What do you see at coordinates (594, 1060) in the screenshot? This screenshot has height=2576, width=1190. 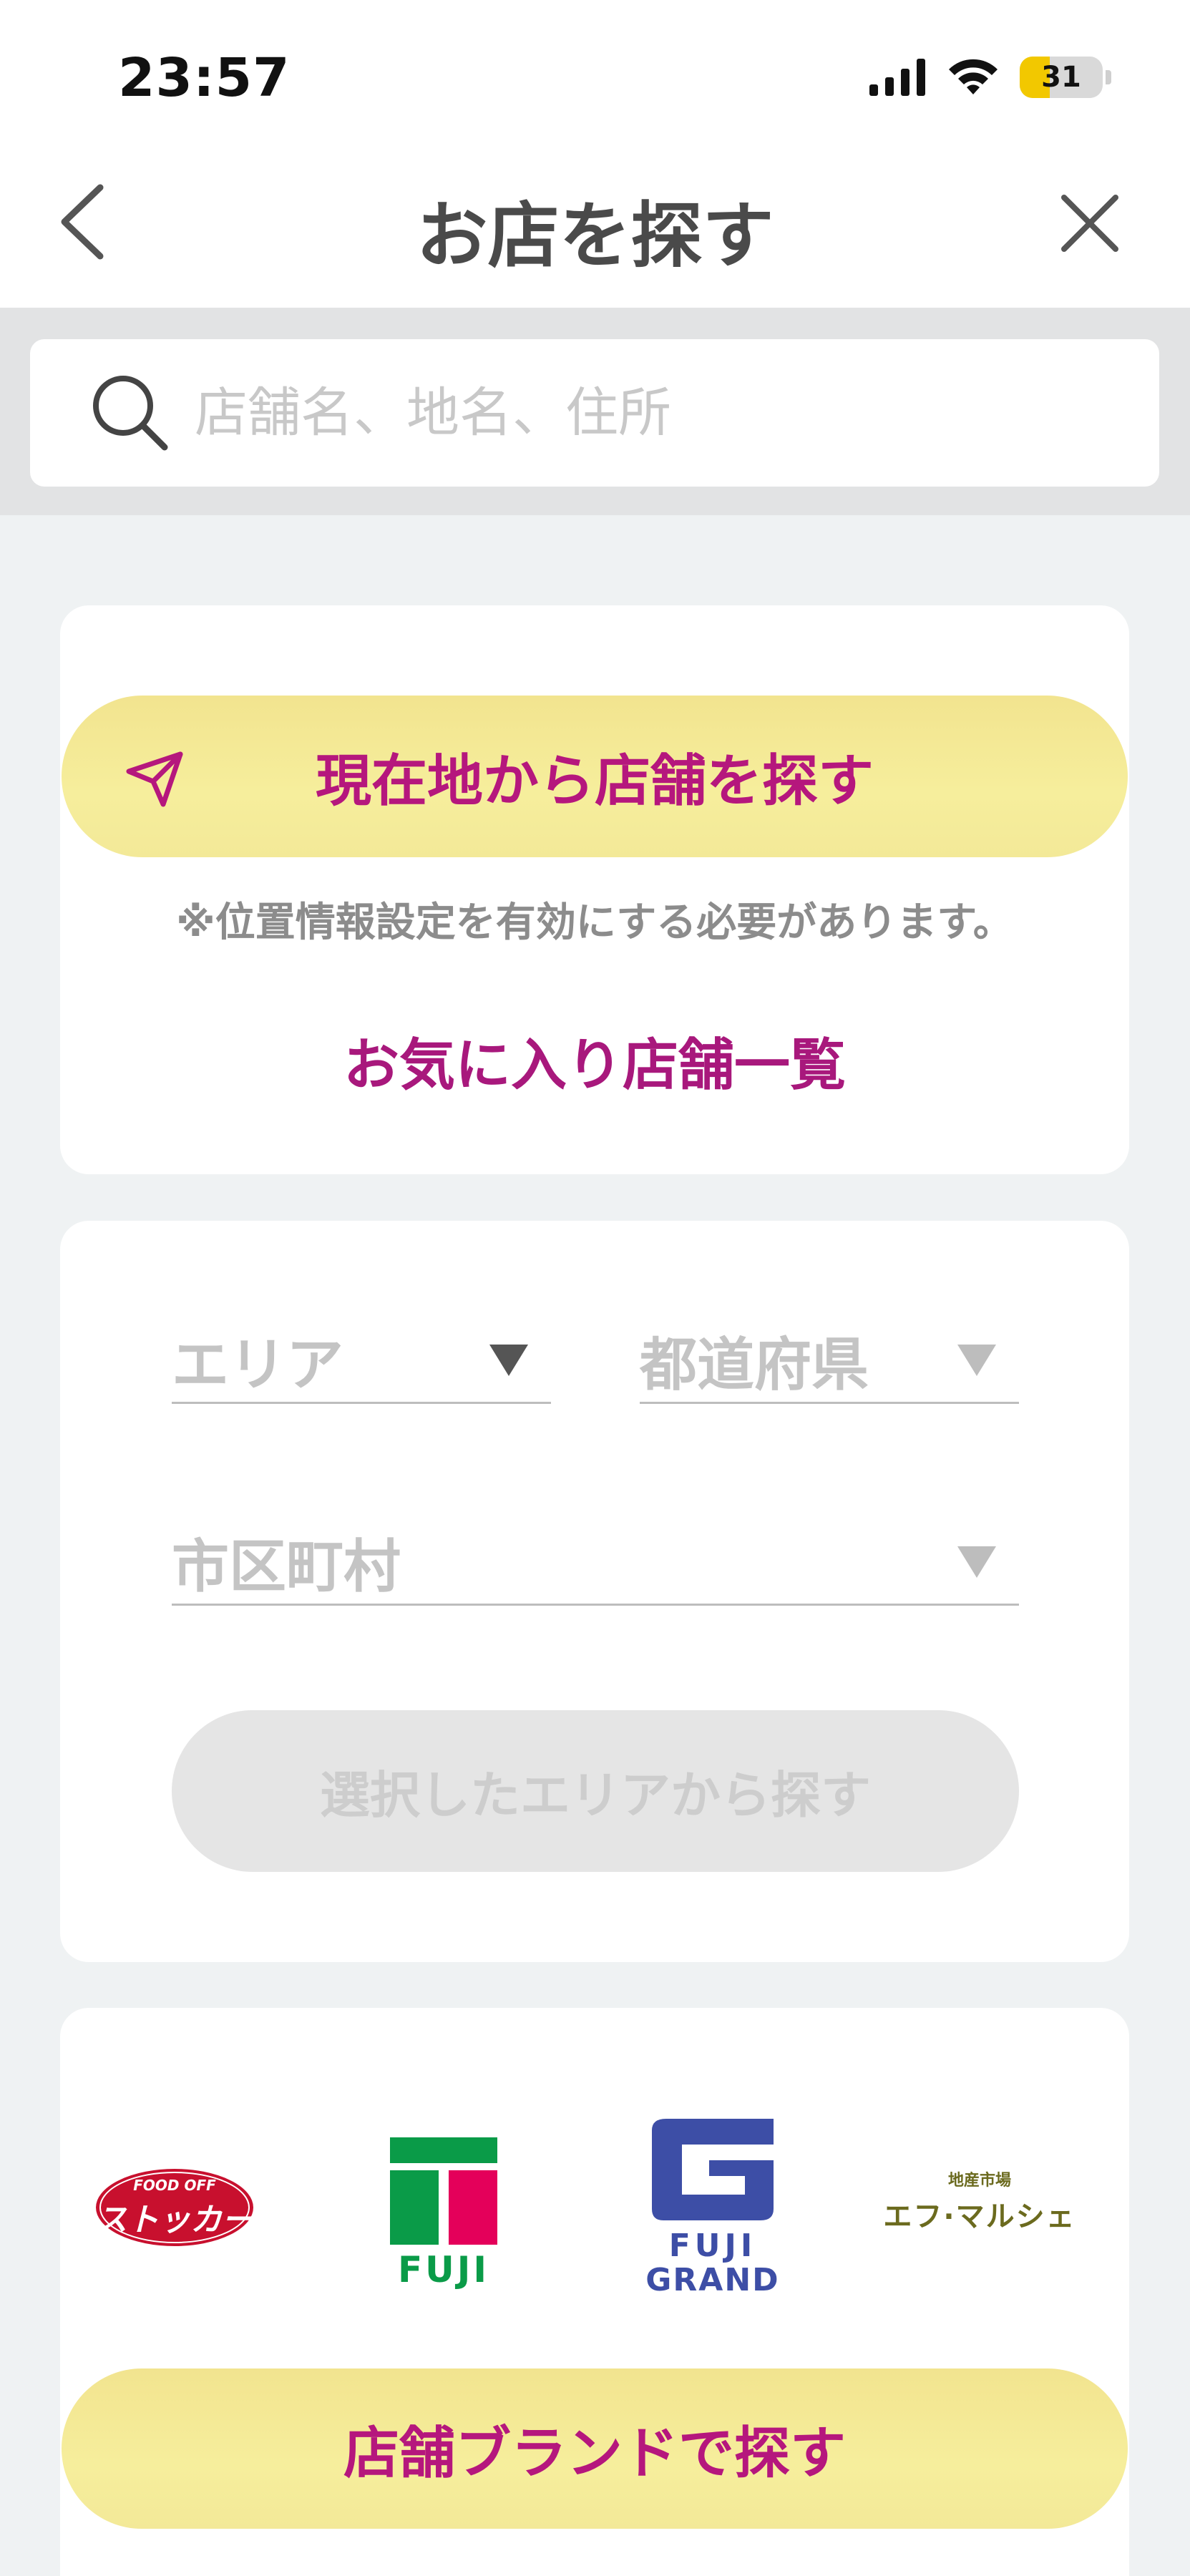 I see `favorite-stores-link: お気に入り店舗一覧` at bounding box center [594, 1060].